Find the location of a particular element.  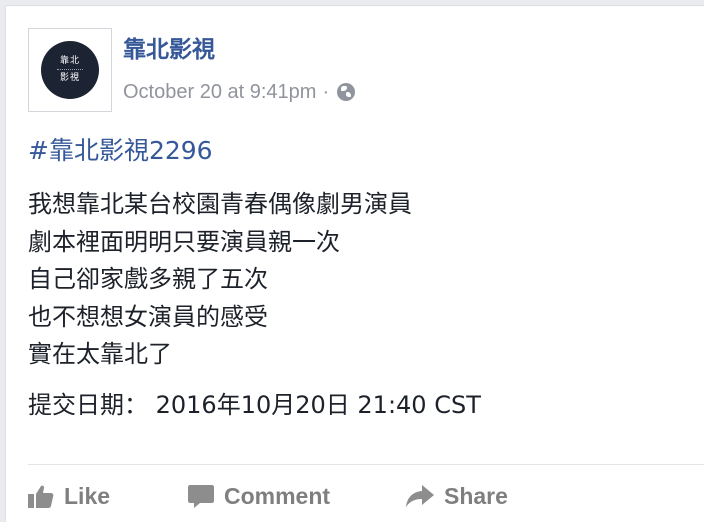

comment-button: Comment is located at coordinates (297, 496).